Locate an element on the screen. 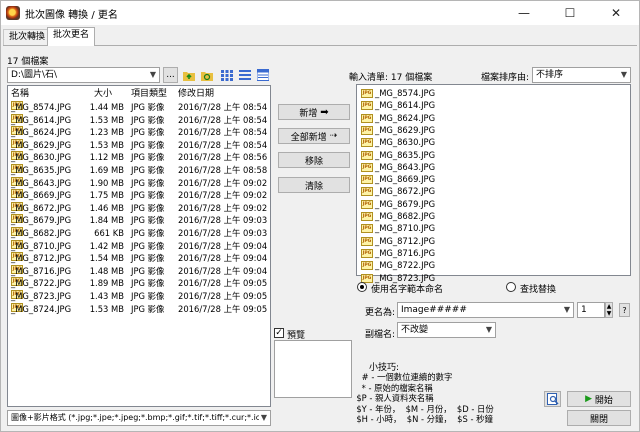 The width and height of the screenshot is (640, 432). spin-up-icon: ▲ is located at coordinates (609, 306).